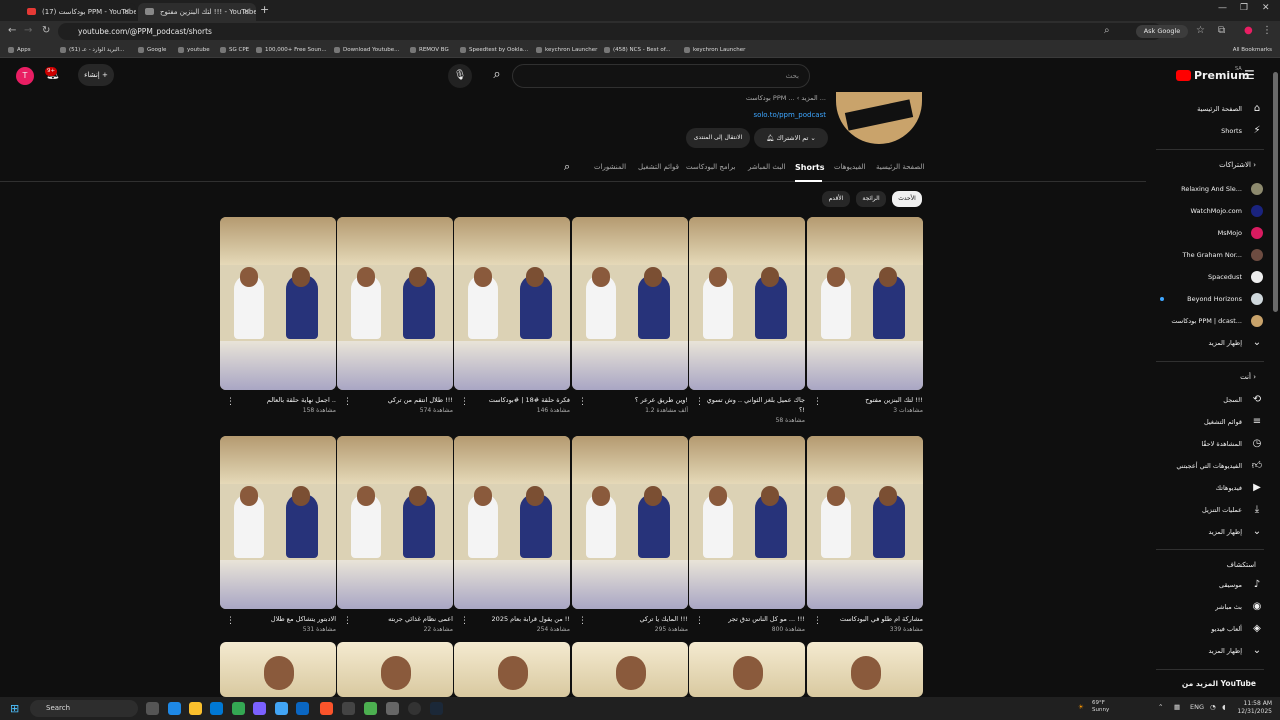 The height and width of the screenshot is (720, 1280). I want to click on sidebar-sub: Beyond Horizons, so click(1208, 299).